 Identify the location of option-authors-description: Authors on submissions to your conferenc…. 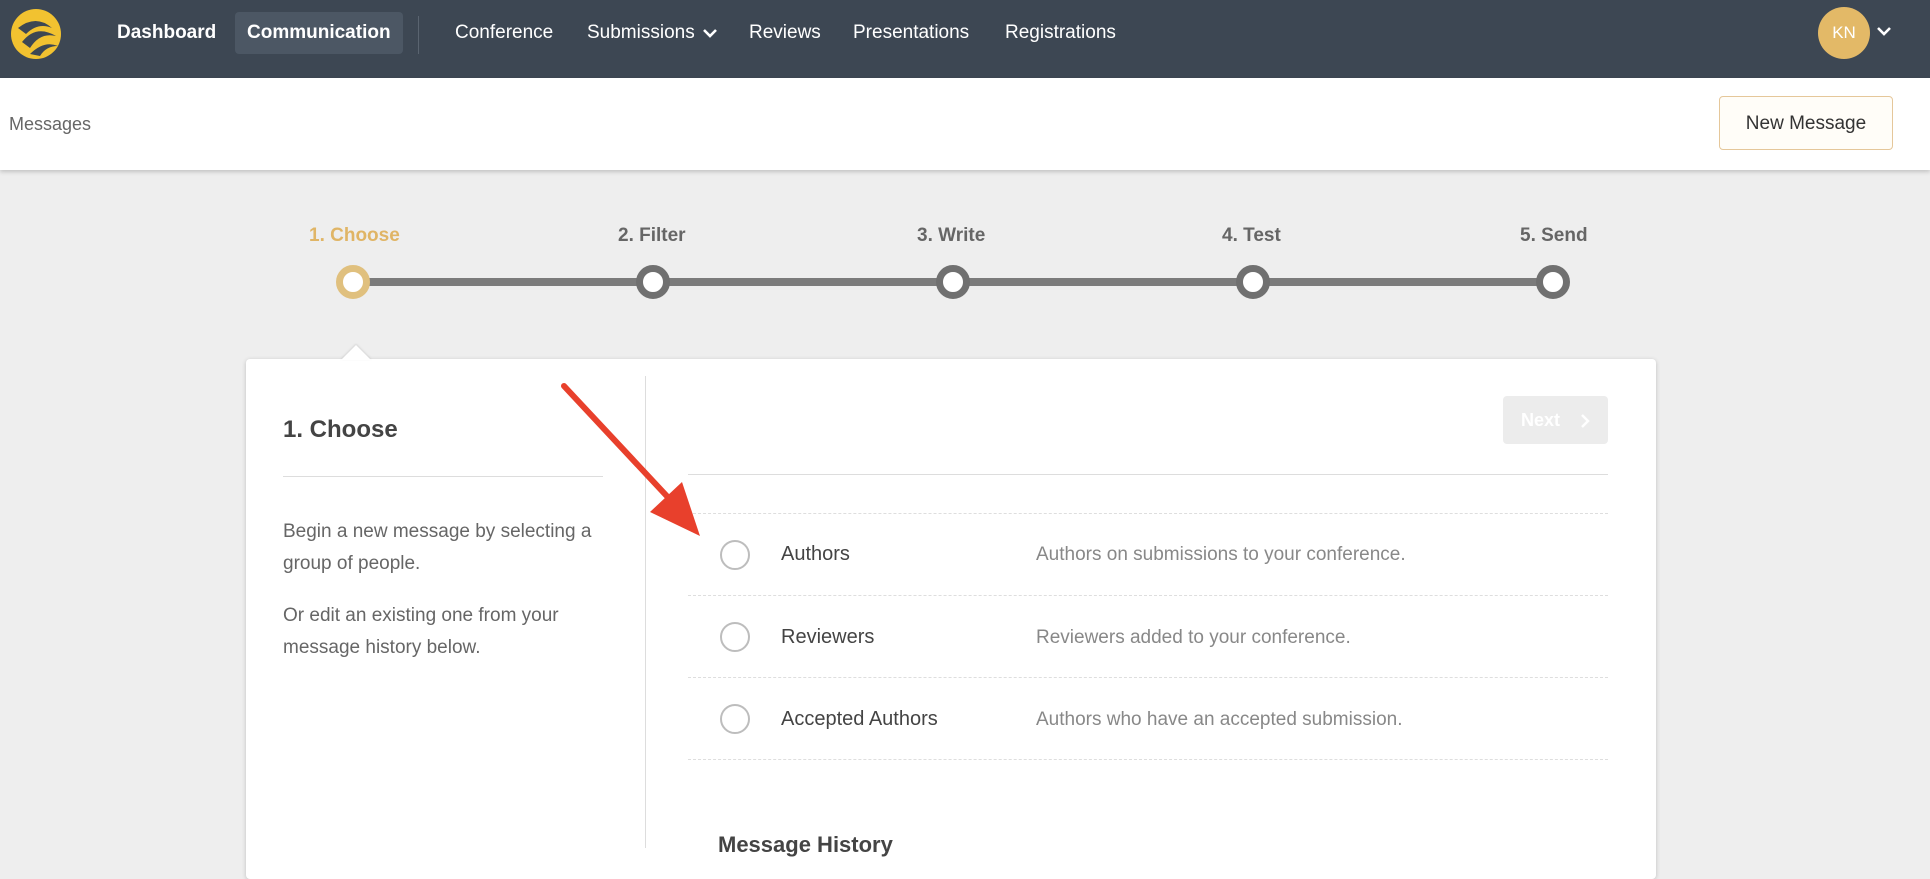
(1221, 554).